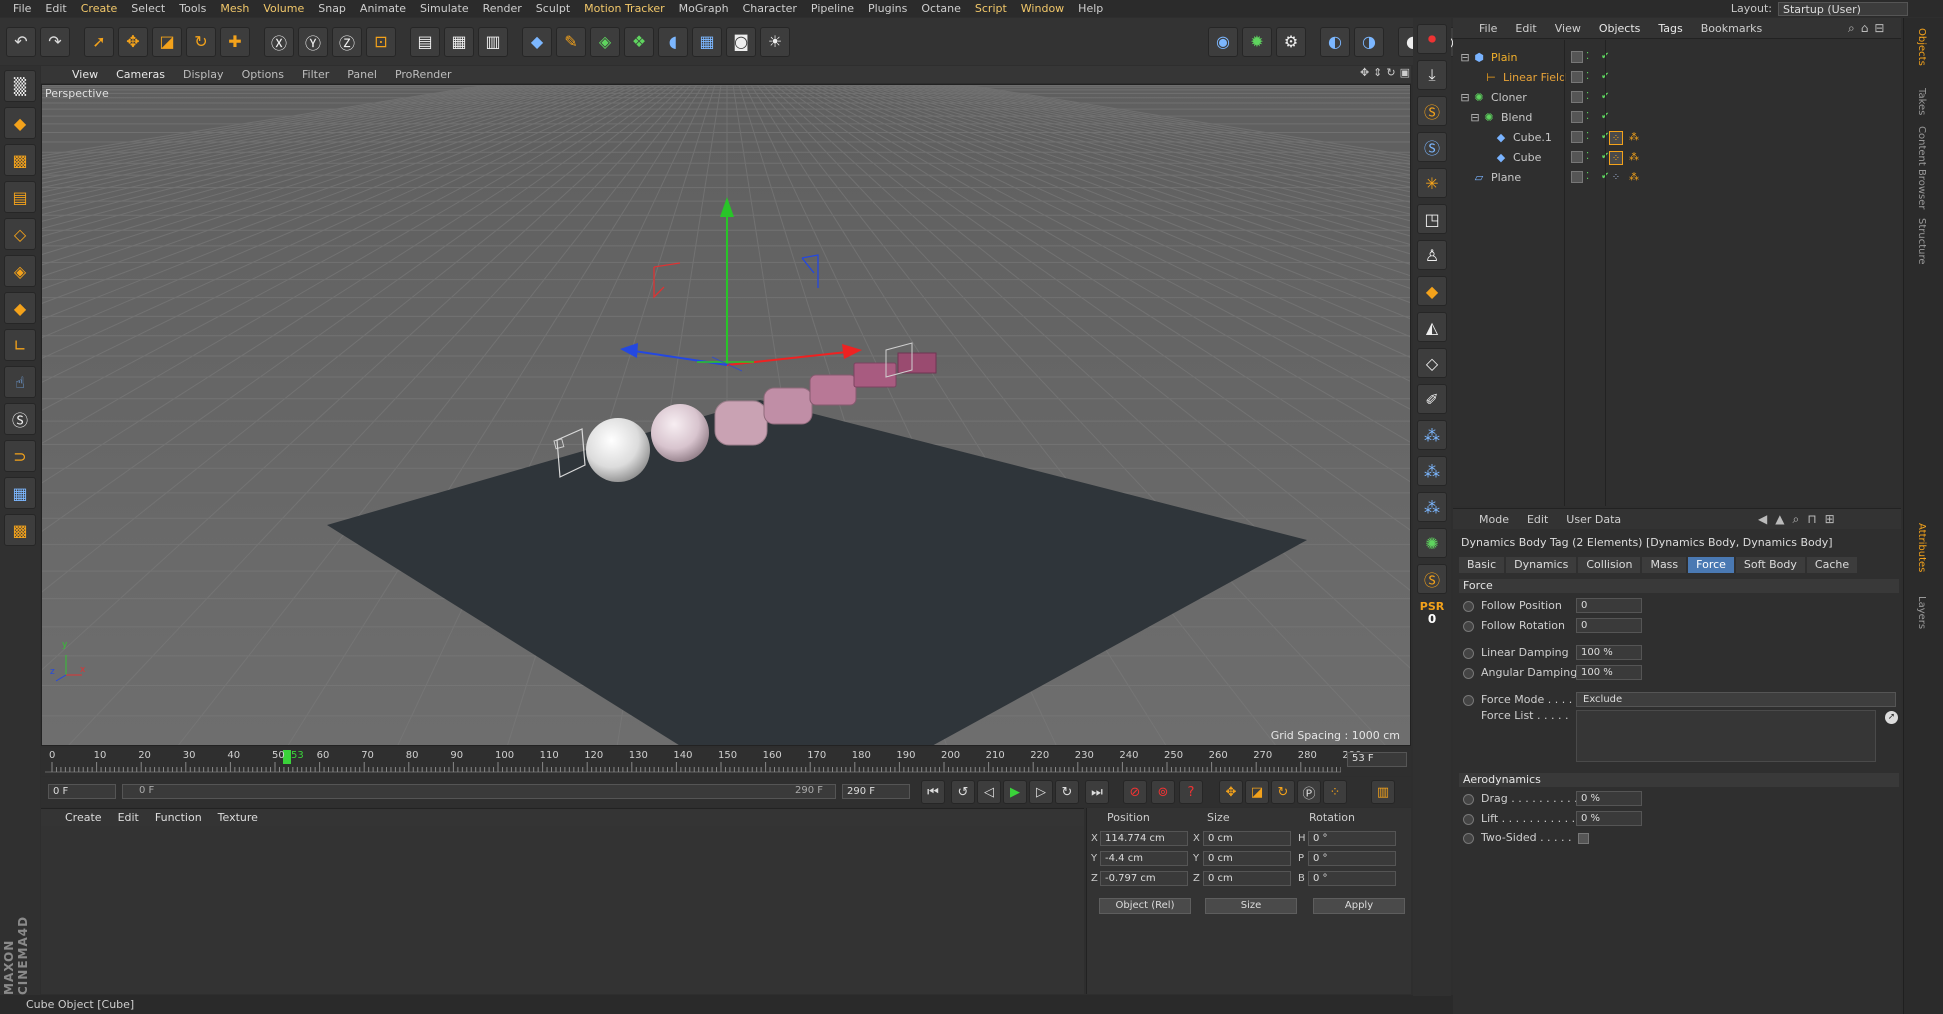 This screenshot has width=1943, height=1014. What do you see at coordinates (963, 792) in the screenshot?
I see `previous-key-icon: ↺` at bounding box center [963, 792].